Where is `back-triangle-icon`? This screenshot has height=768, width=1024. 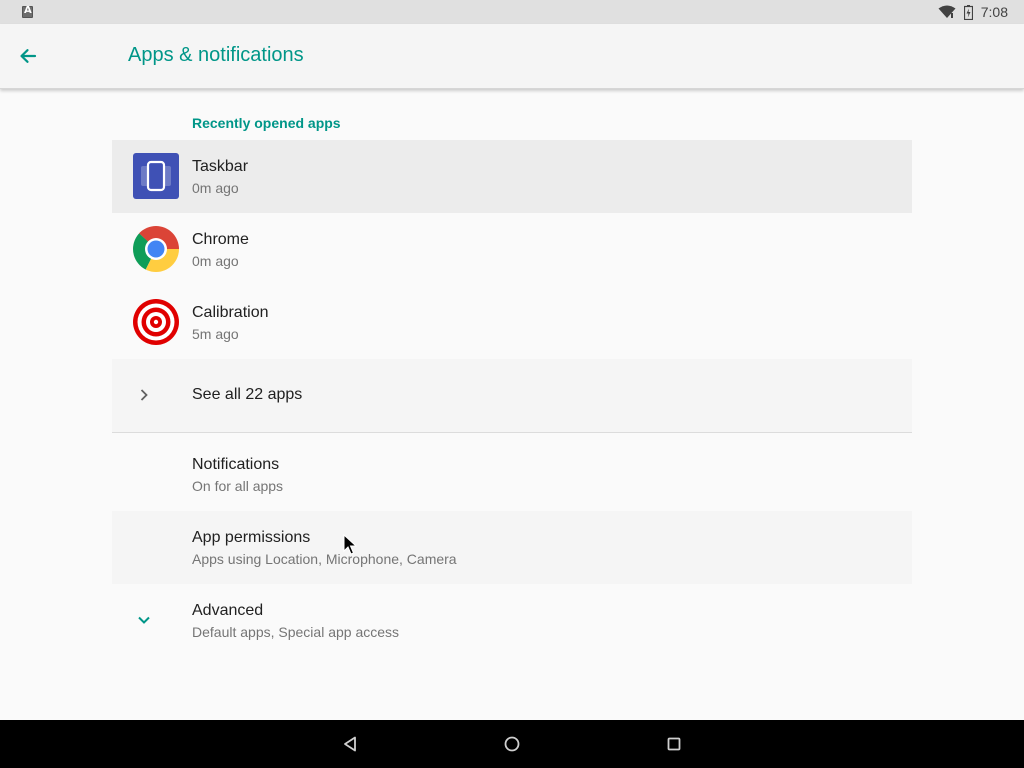
back-triangle-icon is located at coordinates (350, 744).